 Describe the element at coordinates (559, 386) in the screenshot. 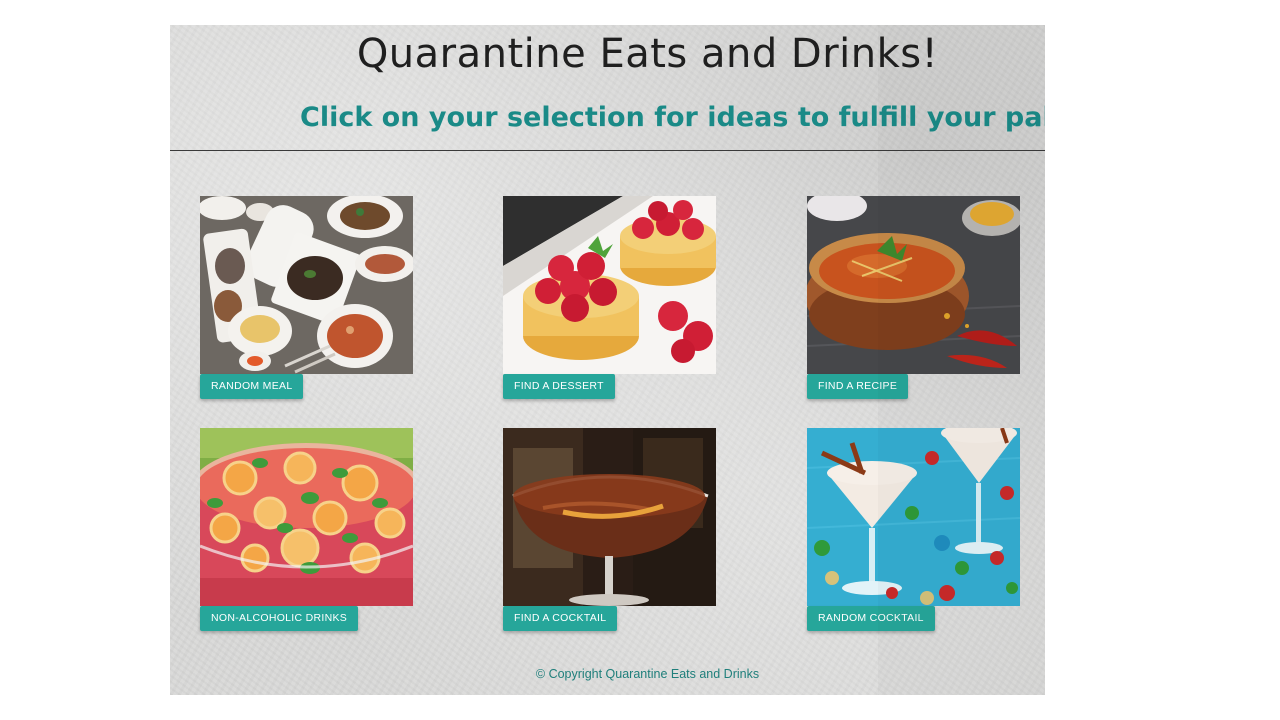

I see `find-dessert-button: FIND A DESSERT` at that location.